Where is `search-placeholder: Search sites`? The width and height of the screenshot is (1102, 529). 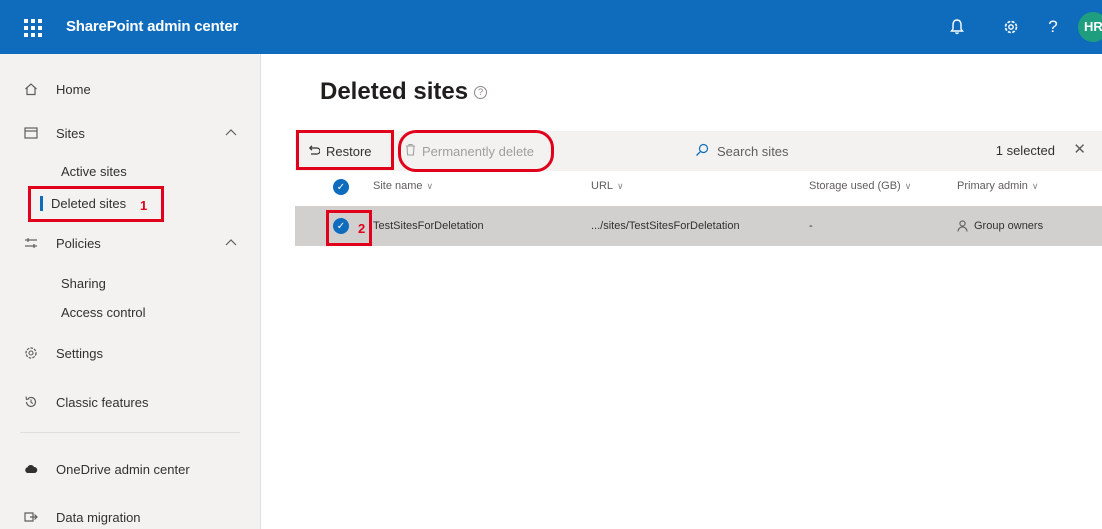
search-placeholder: Search sites is located at coordinates (753, 151).